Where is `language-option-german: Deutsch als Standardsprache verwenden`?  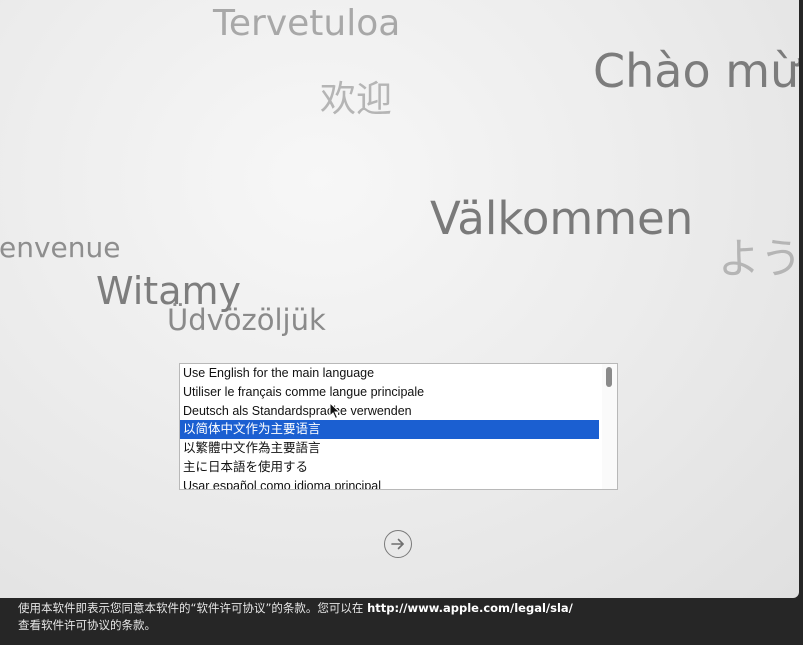 language-option-german: Deutsch als Standardsprache verwenden is located at coordinates (389, 411).